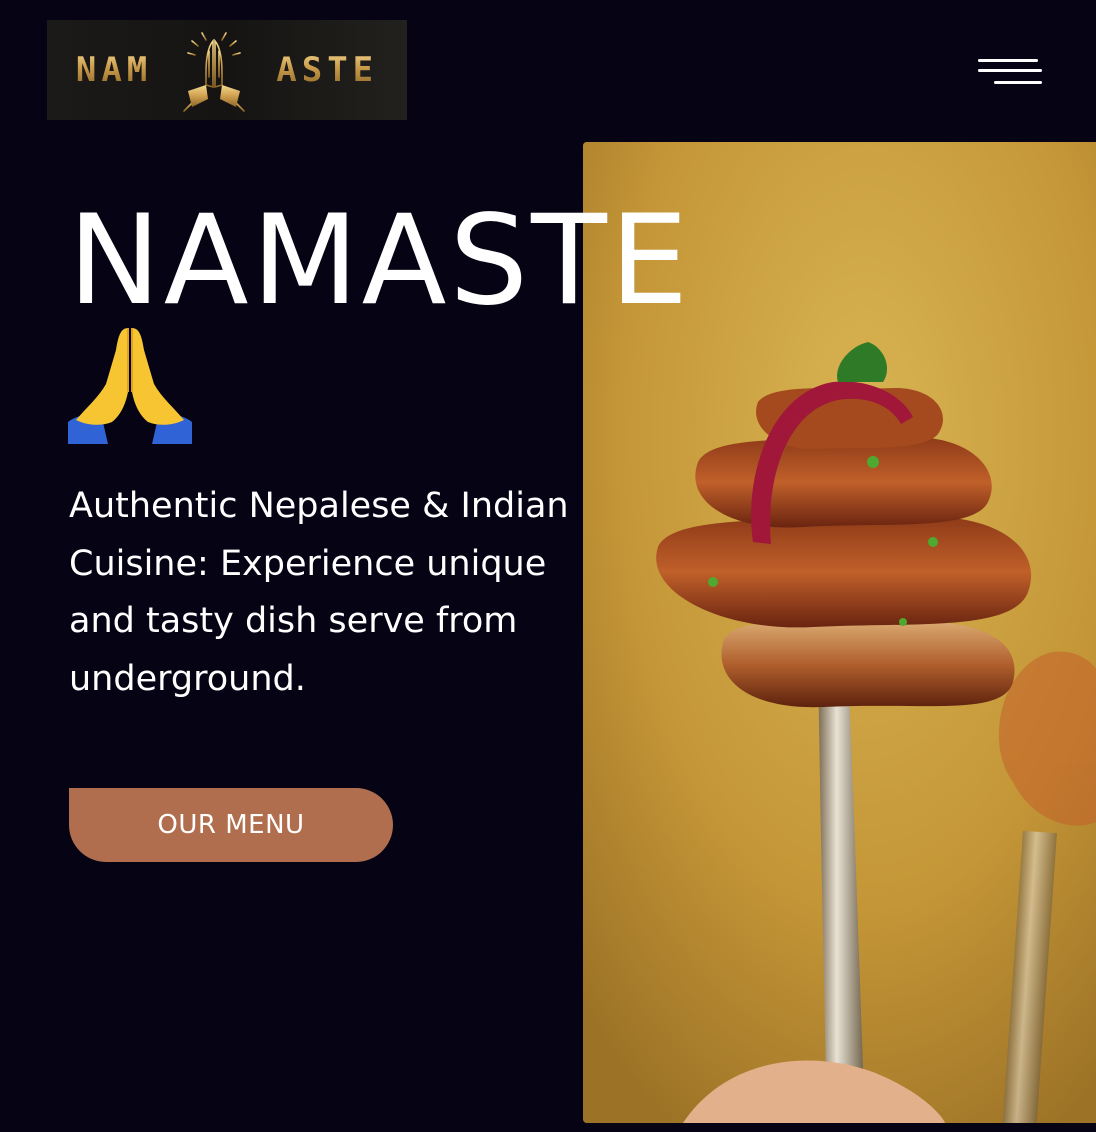 The width and height of the screenshot is (1096, 1132). I want to click on hamburger-menu-icon, so click(1010, 73).